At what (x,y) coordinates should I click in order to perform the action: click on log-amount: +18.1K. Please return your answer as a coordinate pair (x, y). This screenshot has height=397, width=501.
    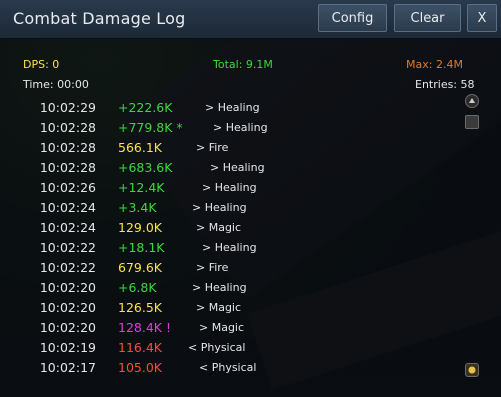
    Looking at the image, I should click on (141, 247).